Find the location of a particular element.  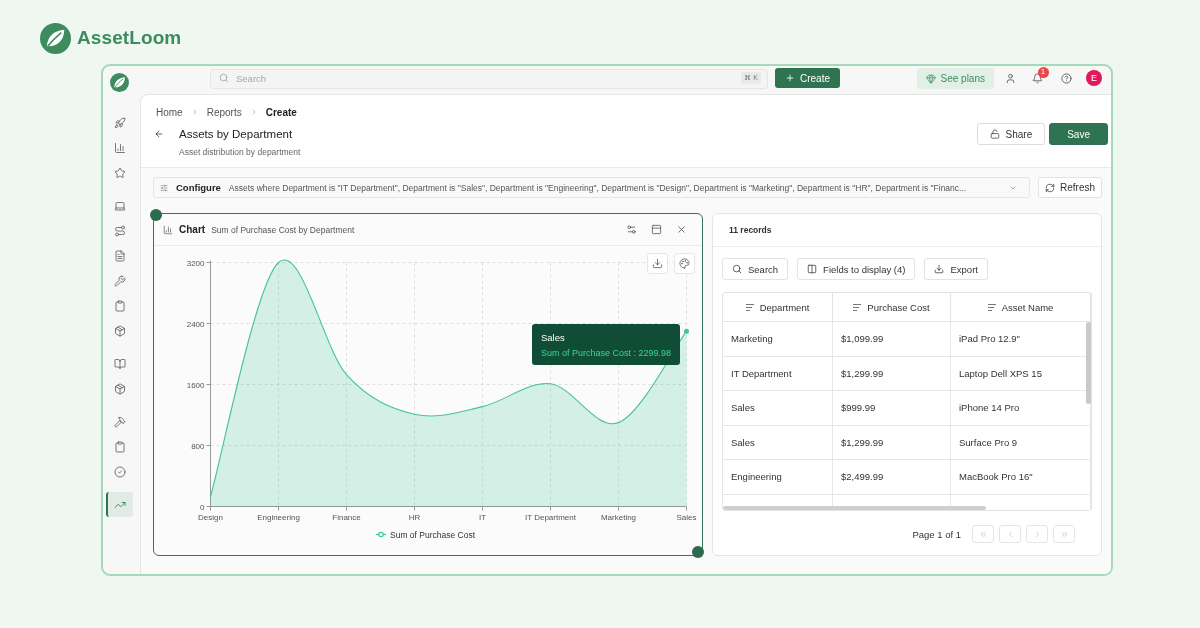

book-icon is located at coordinates (120, 363).